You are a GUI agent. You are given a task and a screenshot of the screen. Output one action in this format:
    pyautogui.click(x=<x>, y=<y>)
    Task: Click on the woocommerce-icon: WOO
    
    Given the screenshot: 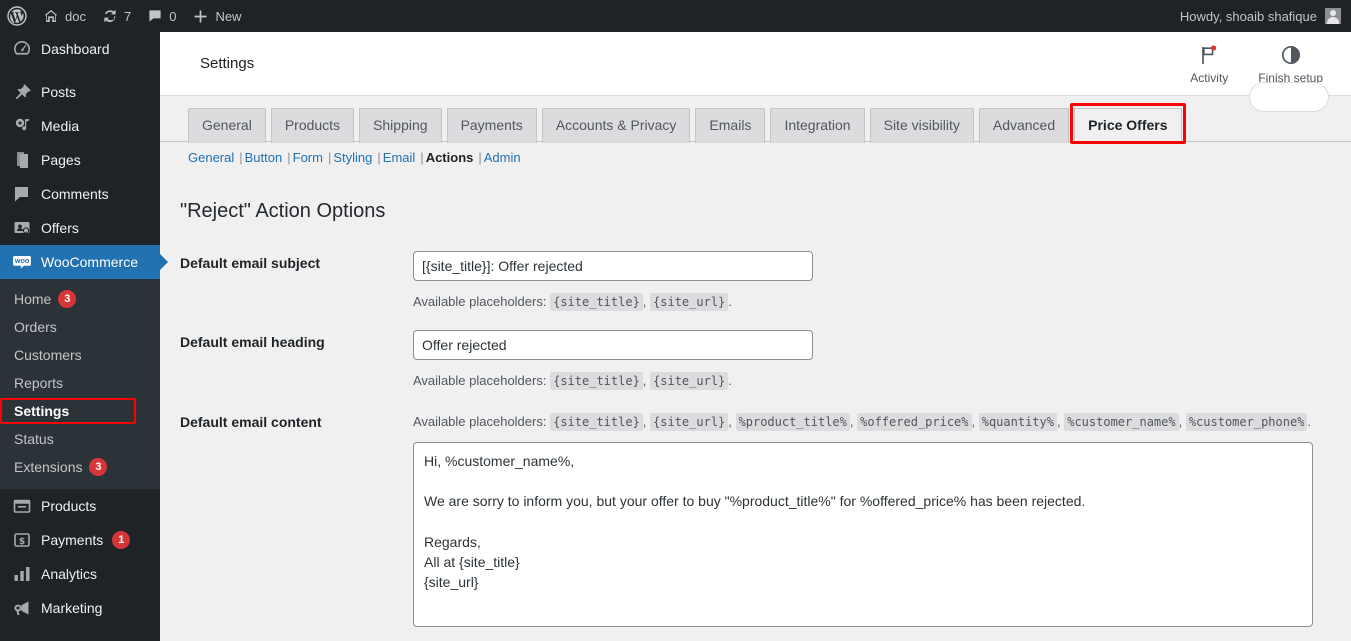 What is the action you would take?
    pyautogui.click(x=22, y=262)
    